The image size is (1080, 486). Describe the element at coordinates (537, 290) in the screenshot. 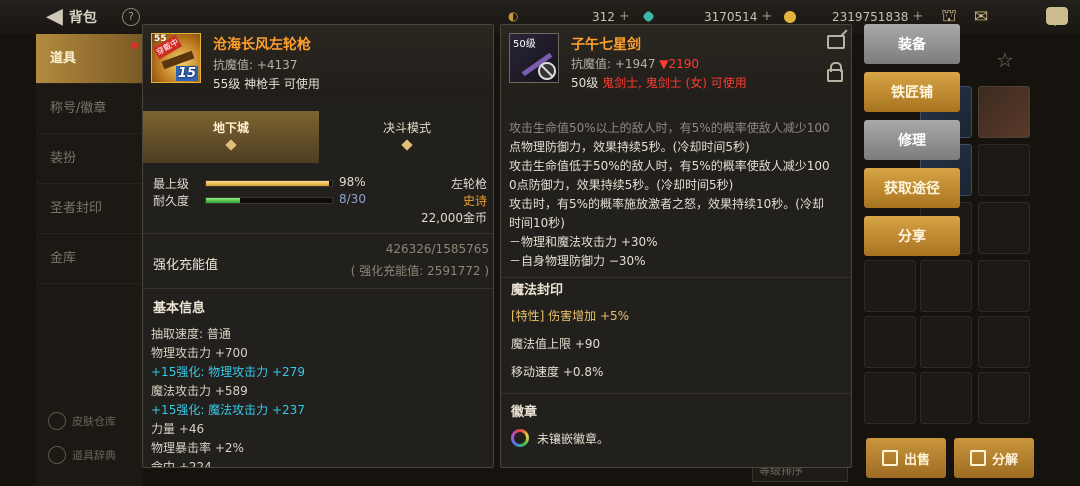

I see `magic-seal-title: 魔法封印` at that location.